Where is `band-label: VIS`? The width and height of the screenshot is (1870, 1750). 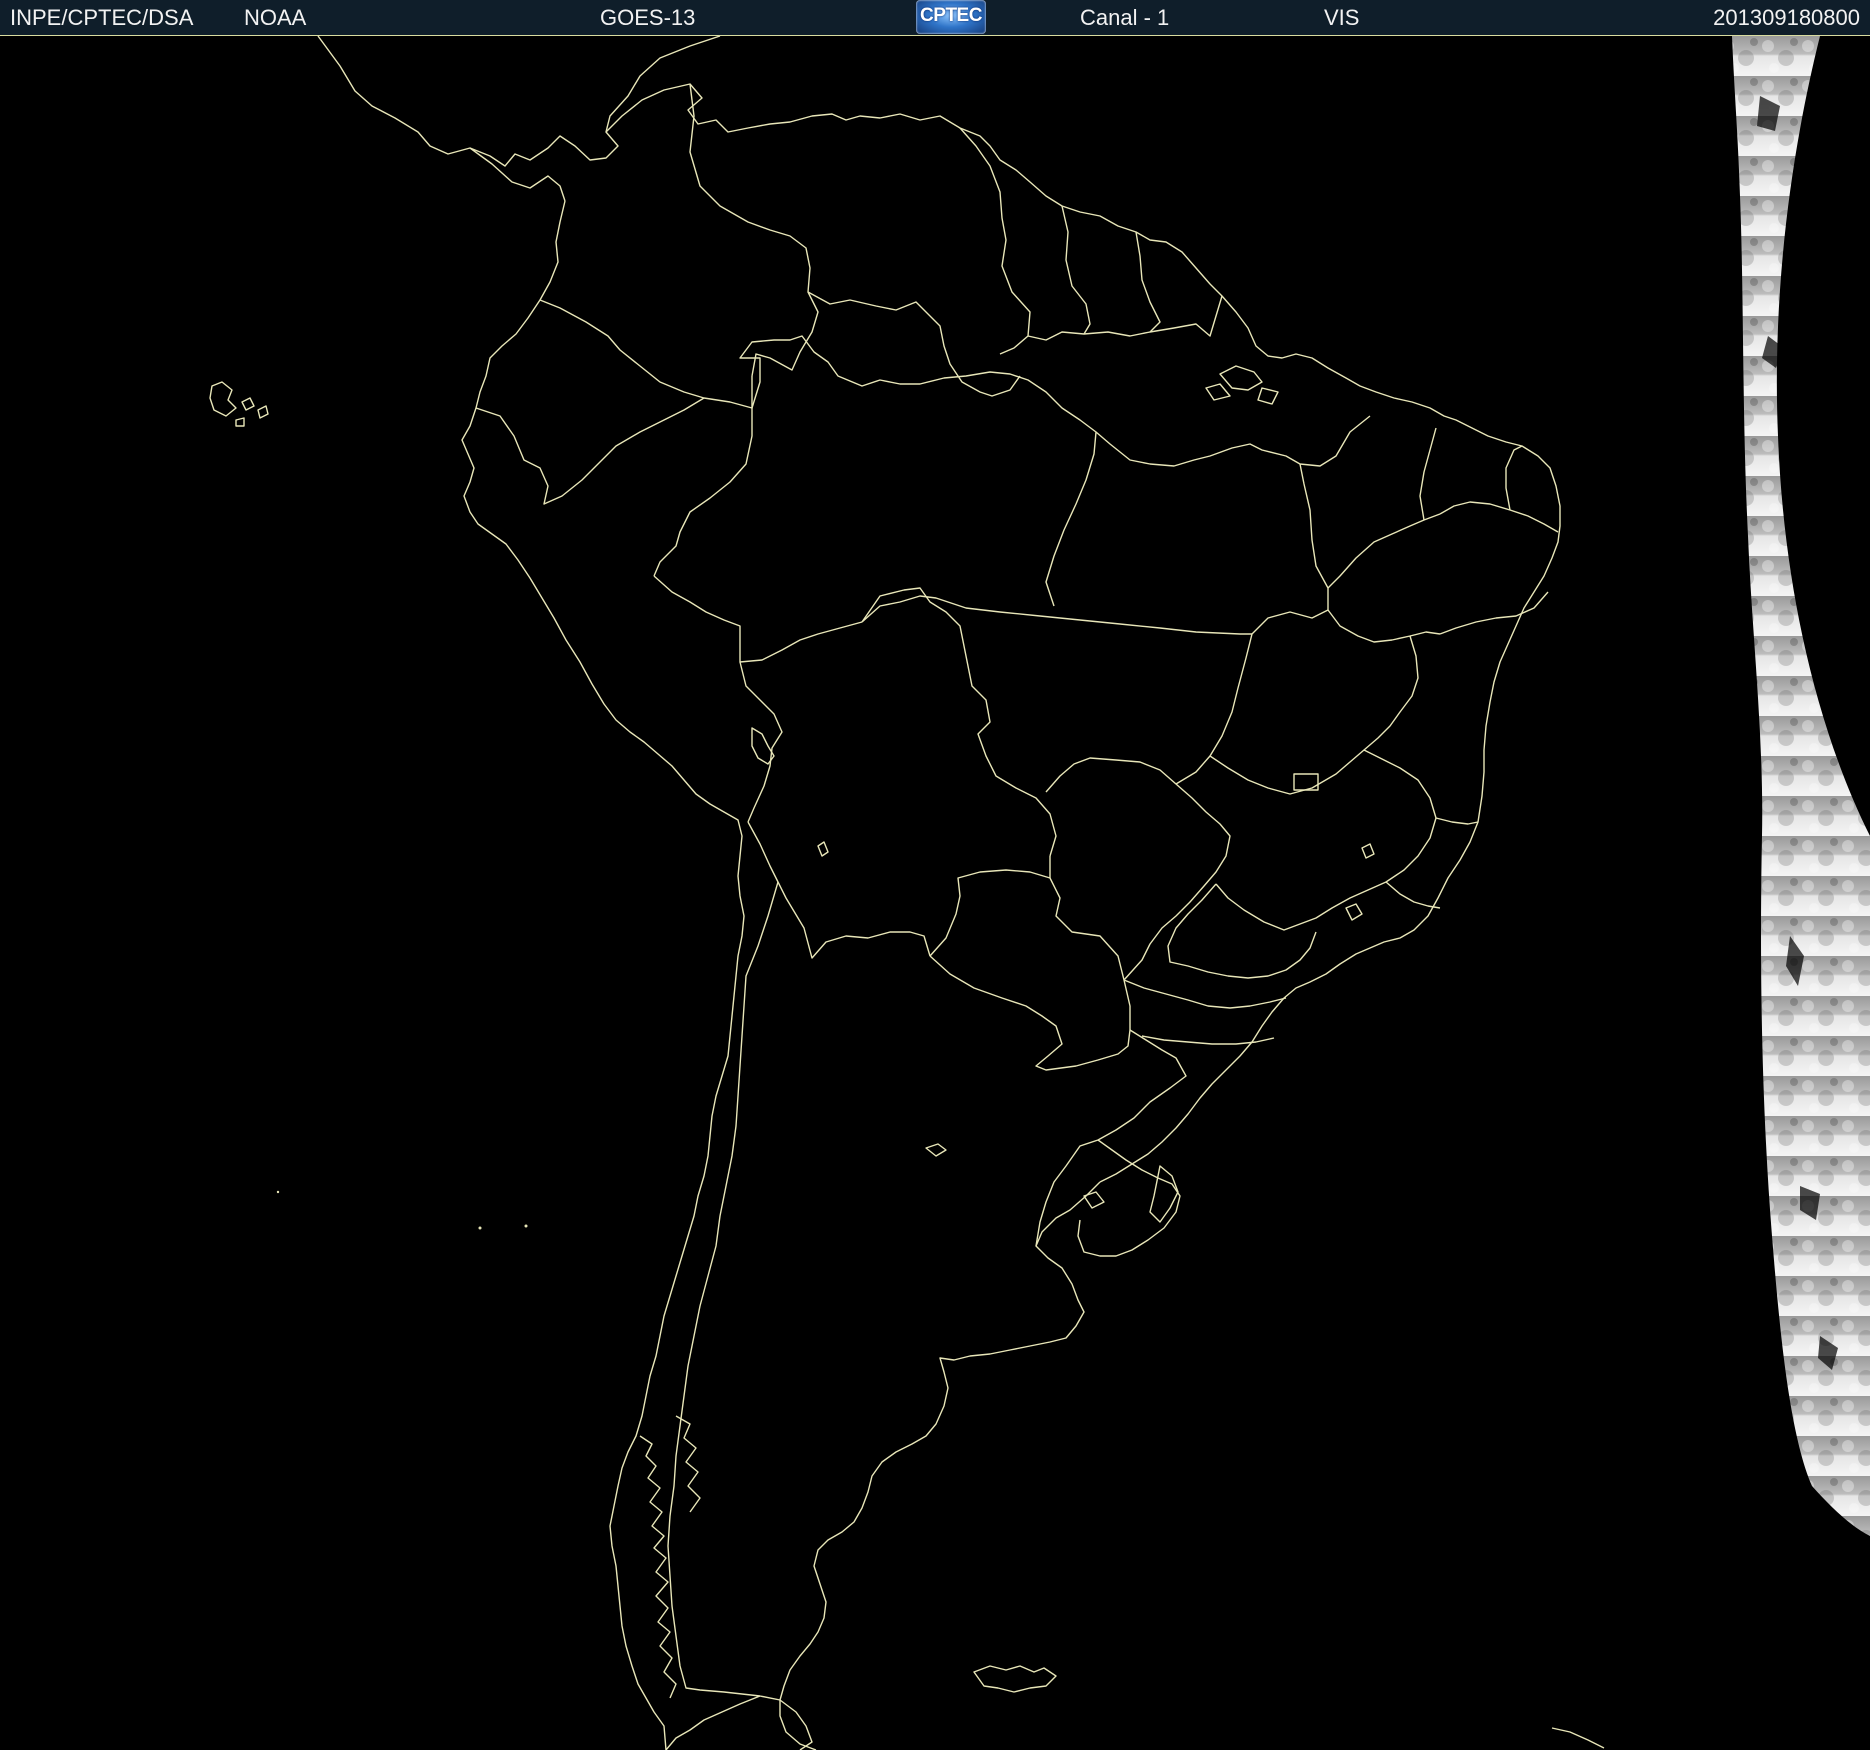
band-label: VIS is located at coordinates (1342, 17).